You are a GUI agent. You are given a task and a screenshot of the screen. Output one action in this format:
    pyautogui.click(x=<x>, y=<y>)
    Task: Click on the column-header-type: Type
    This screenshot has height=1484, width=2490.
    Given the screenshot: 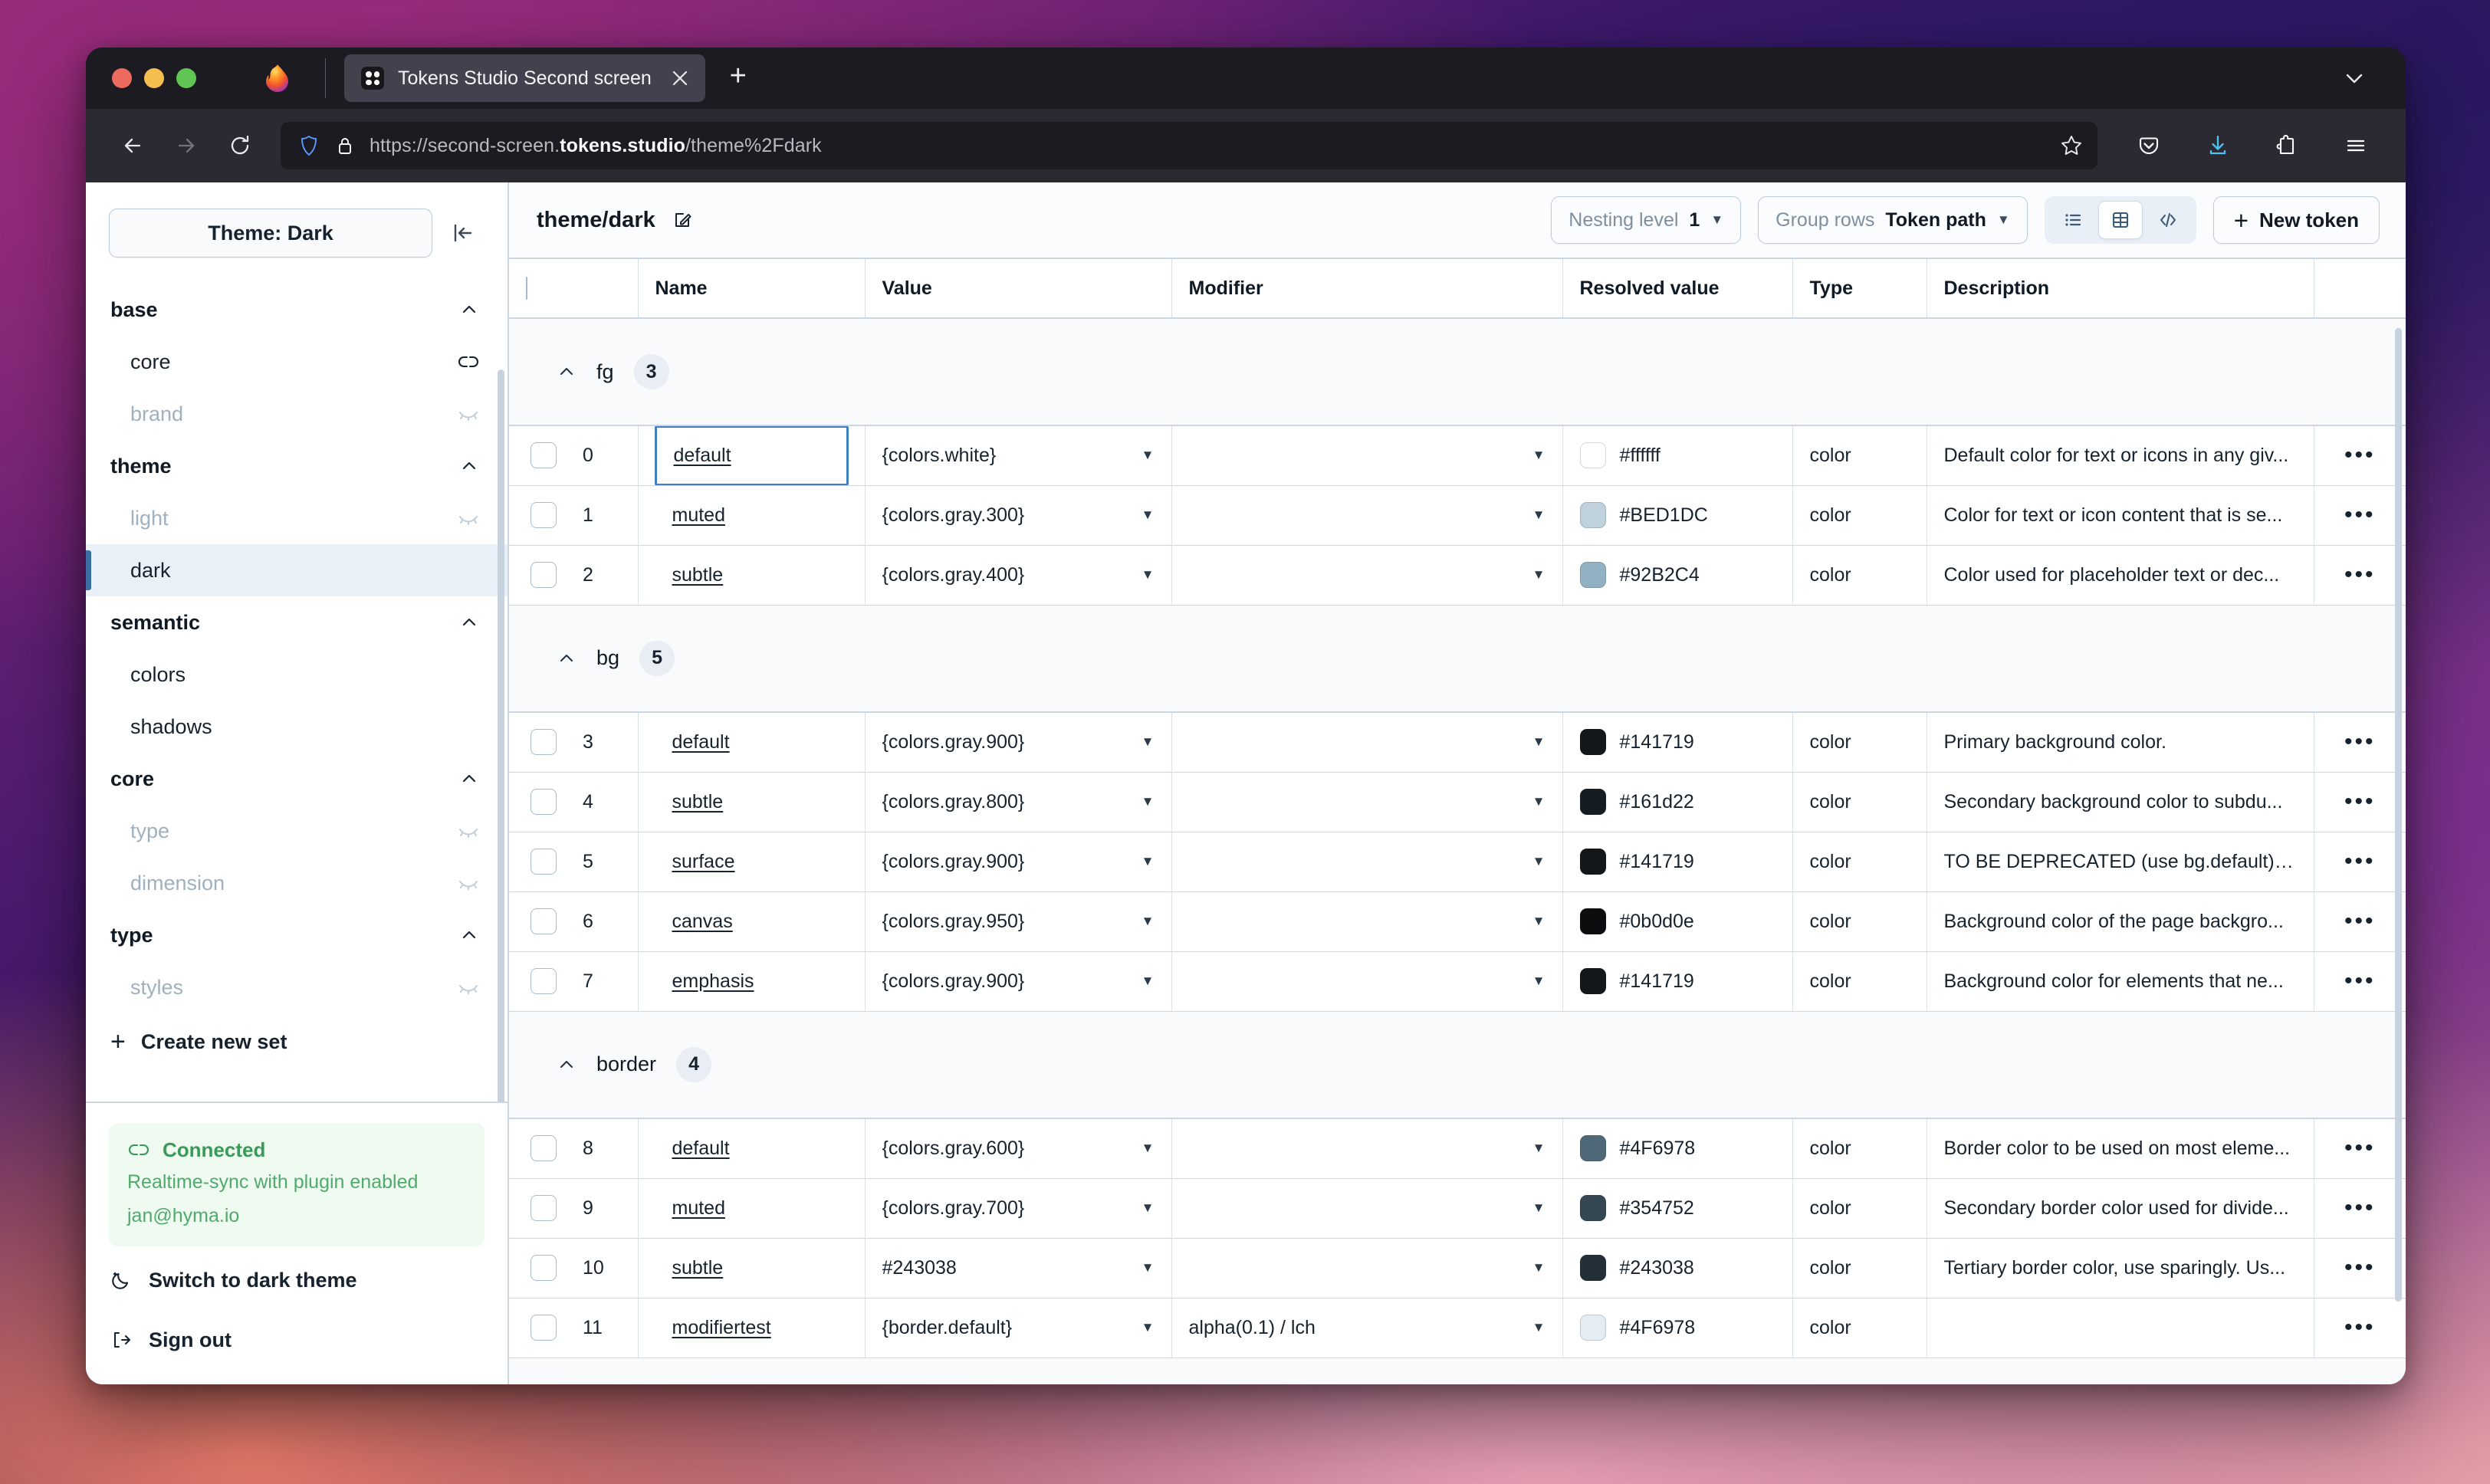 What is the action you would take?
    pyautogui.click(x=1859, y=288)
    